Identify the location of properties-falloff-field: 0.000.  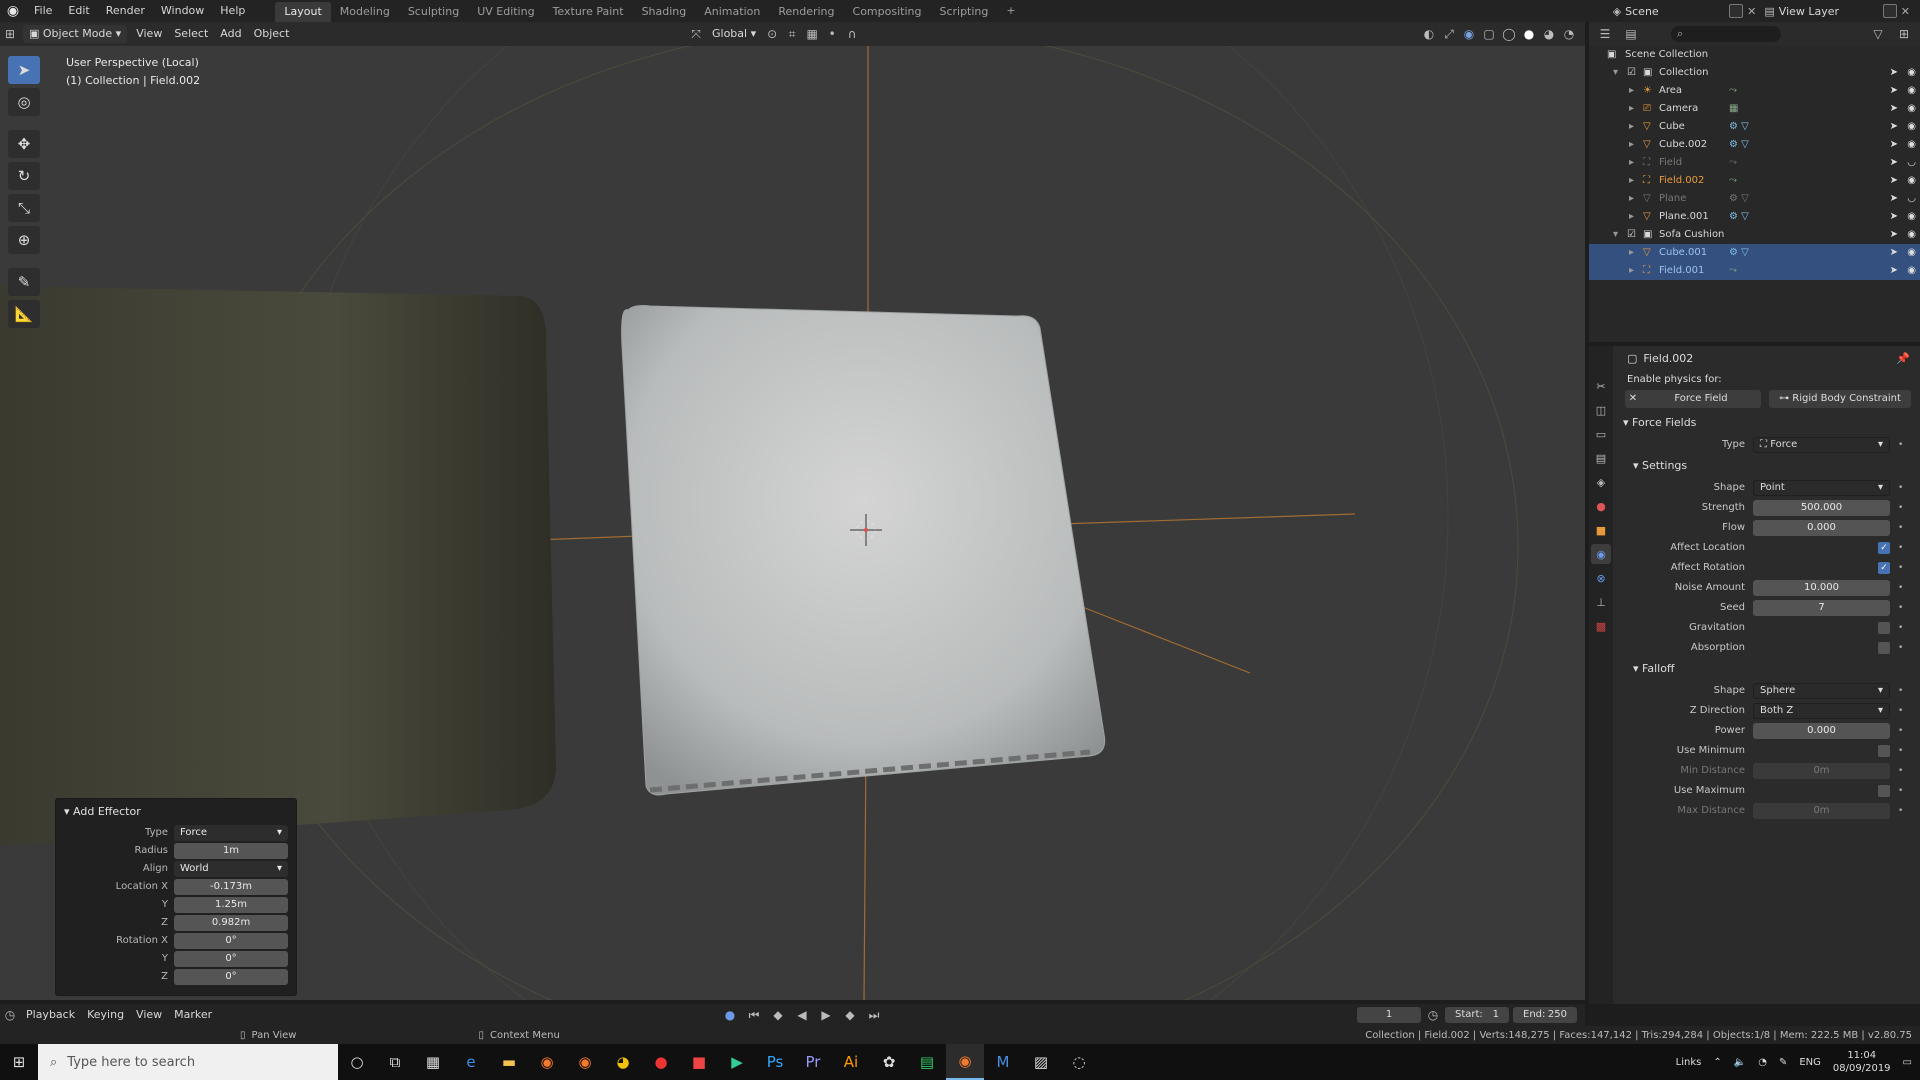
(1821, 730).